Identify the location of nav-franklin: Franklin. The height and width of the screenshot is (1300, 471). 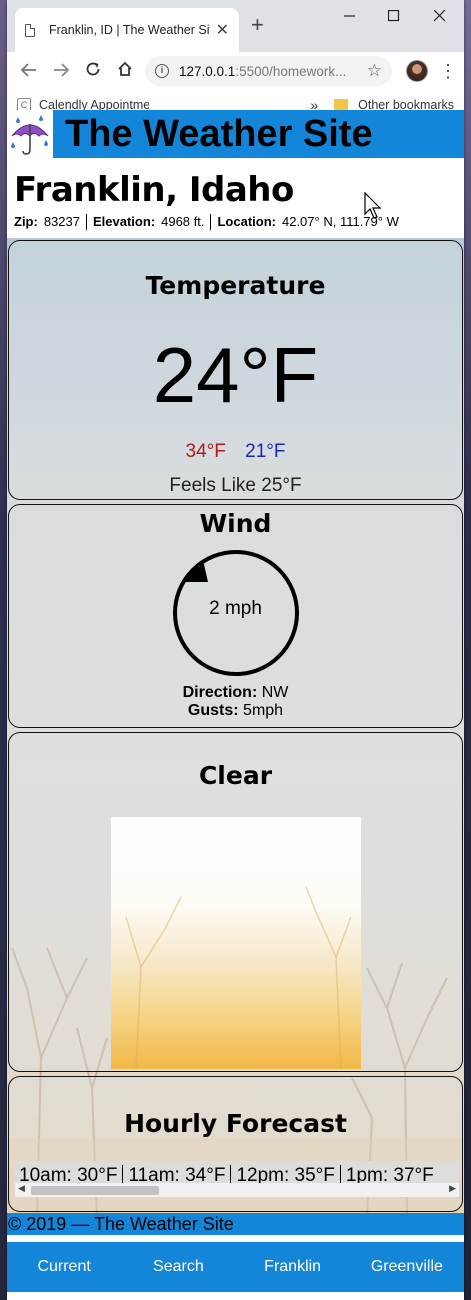
(293, 1267).